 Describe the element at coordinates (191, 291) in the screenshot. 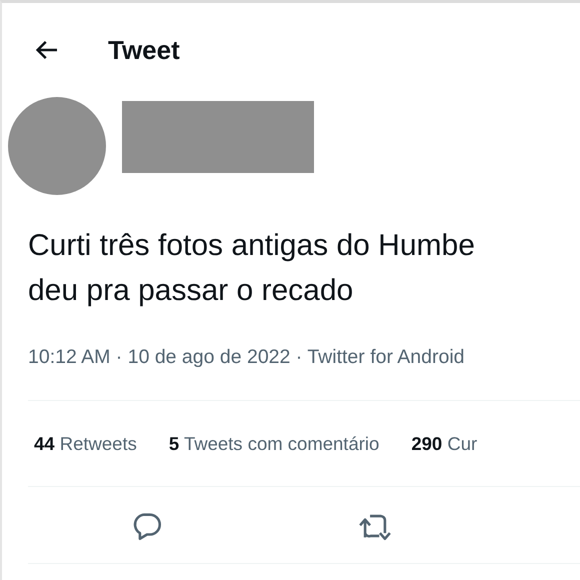

I see `tweet-text-line: deu pra passar o recado` at that location.